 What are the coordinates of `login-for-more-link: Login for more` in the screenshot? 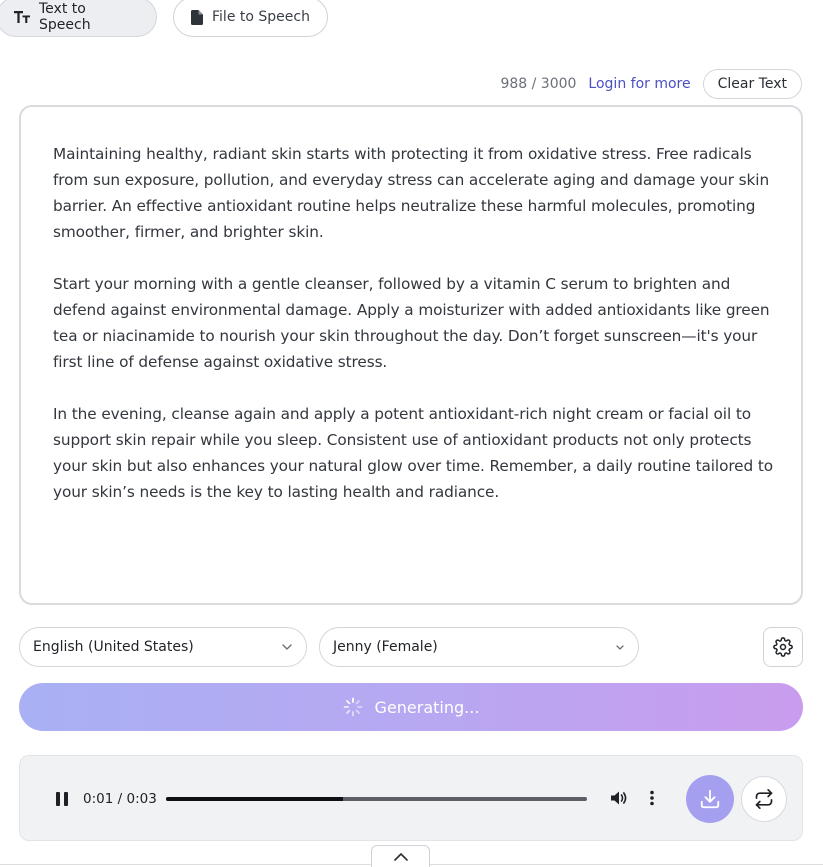 It's located at (639, 84).